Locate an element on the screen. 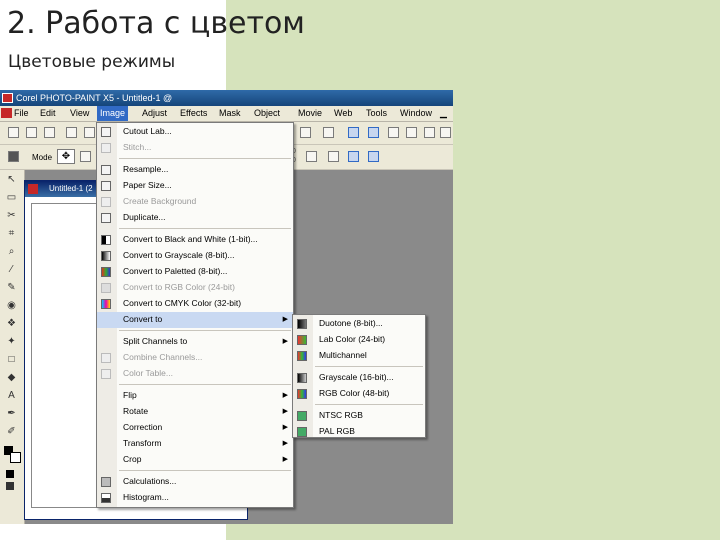  eraser-icon: ✎ is located at coordinates (11, 287).